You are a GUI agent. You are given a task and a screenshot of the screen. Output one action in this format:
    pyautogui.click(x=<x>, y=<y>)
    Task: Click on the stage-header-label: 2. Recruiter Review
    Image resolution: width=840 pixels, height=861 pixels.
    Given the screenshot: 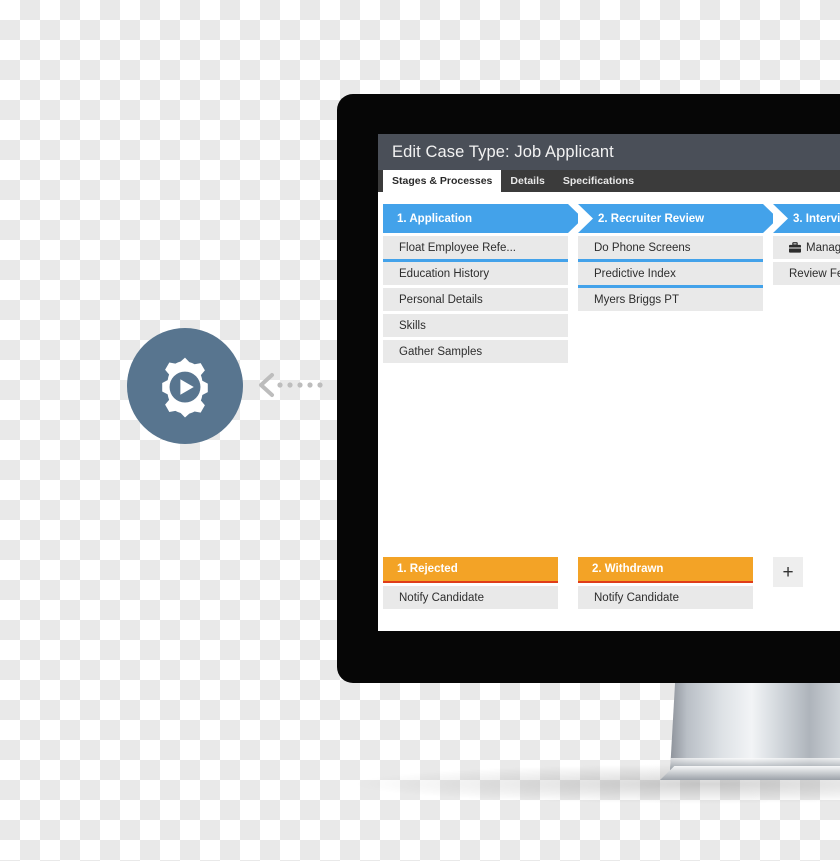 What is the action you would take?
    pyautogui.click(x=651, y=218)
    